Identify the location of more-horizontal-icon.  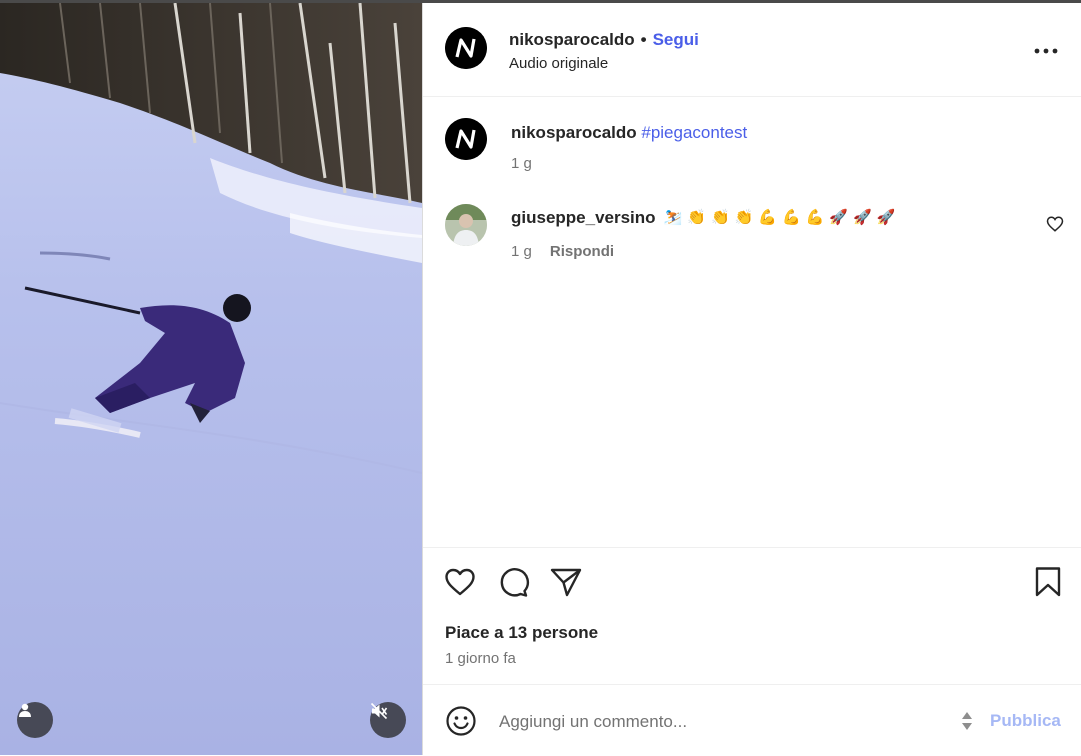
(1046, 51).